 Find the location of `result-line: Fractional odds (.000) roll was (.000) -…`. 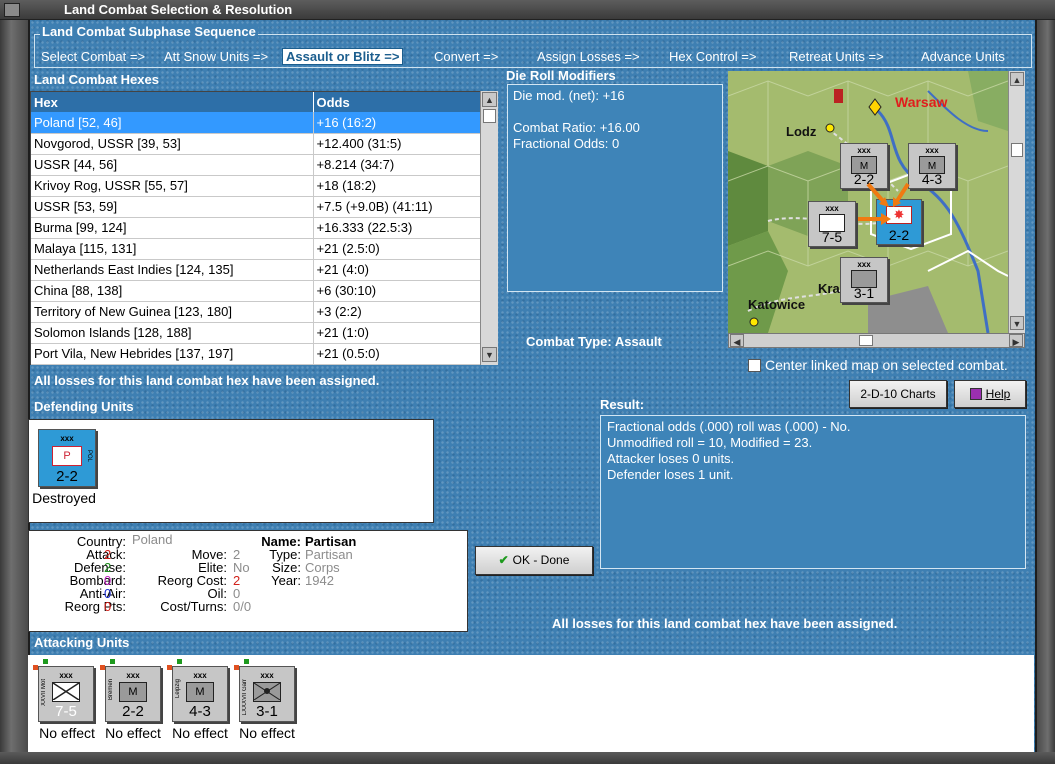

result-line: Fractional odds (.000) roll was (.000) -… is located at coordinates (729, 426).